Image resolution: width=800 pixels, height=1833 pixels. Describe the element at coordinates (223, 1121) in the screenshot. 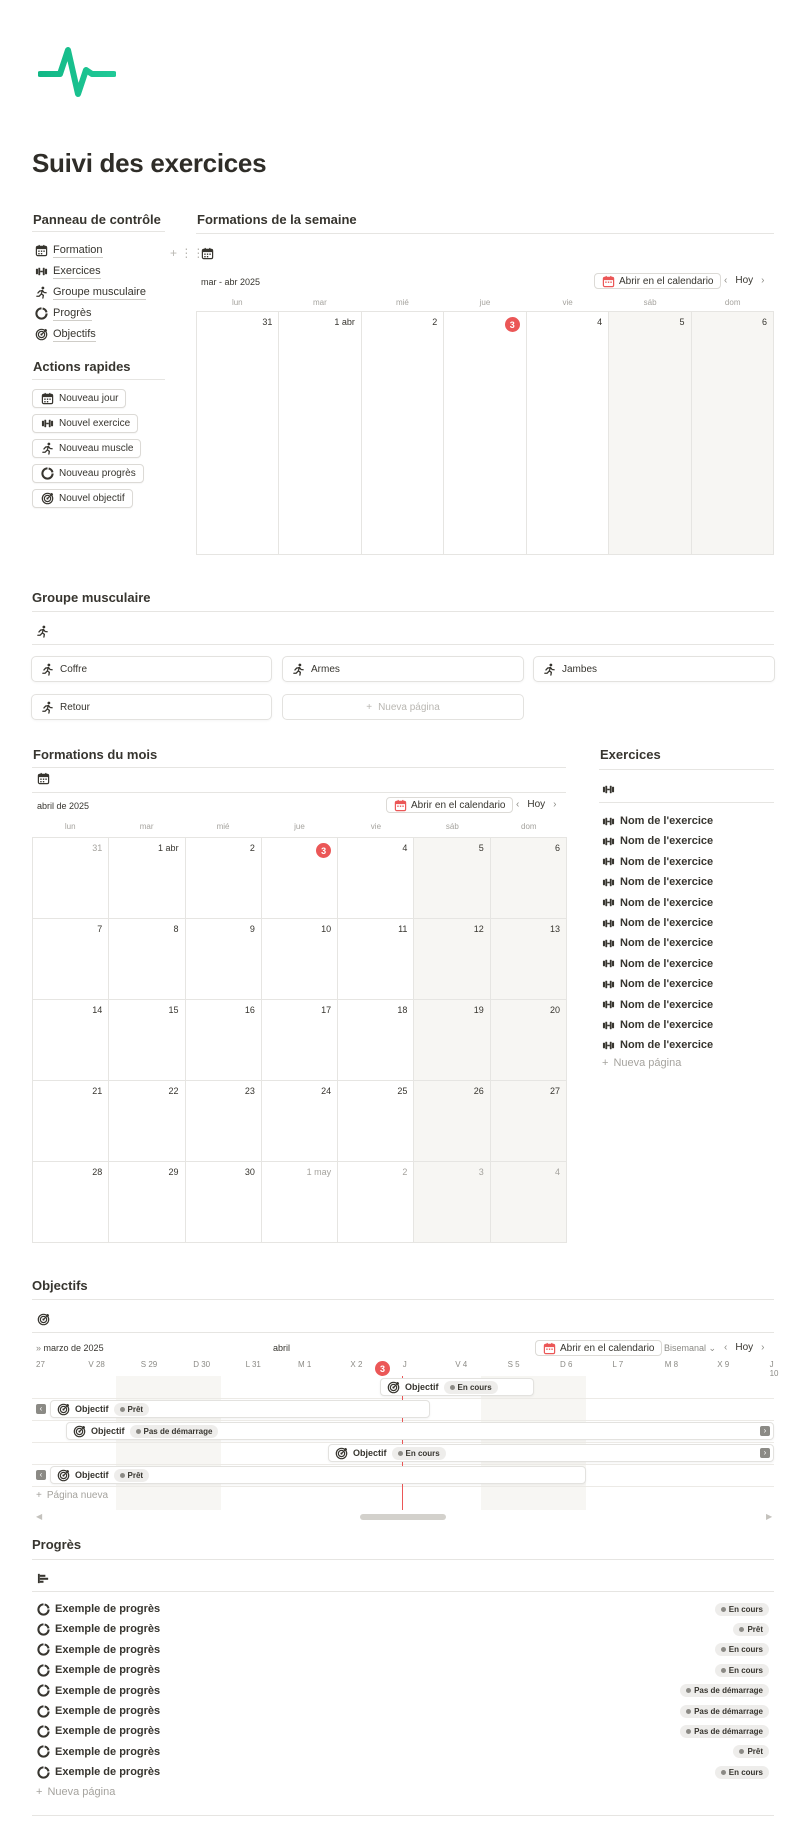

I see `calendar-day-cell: 23` at that location.